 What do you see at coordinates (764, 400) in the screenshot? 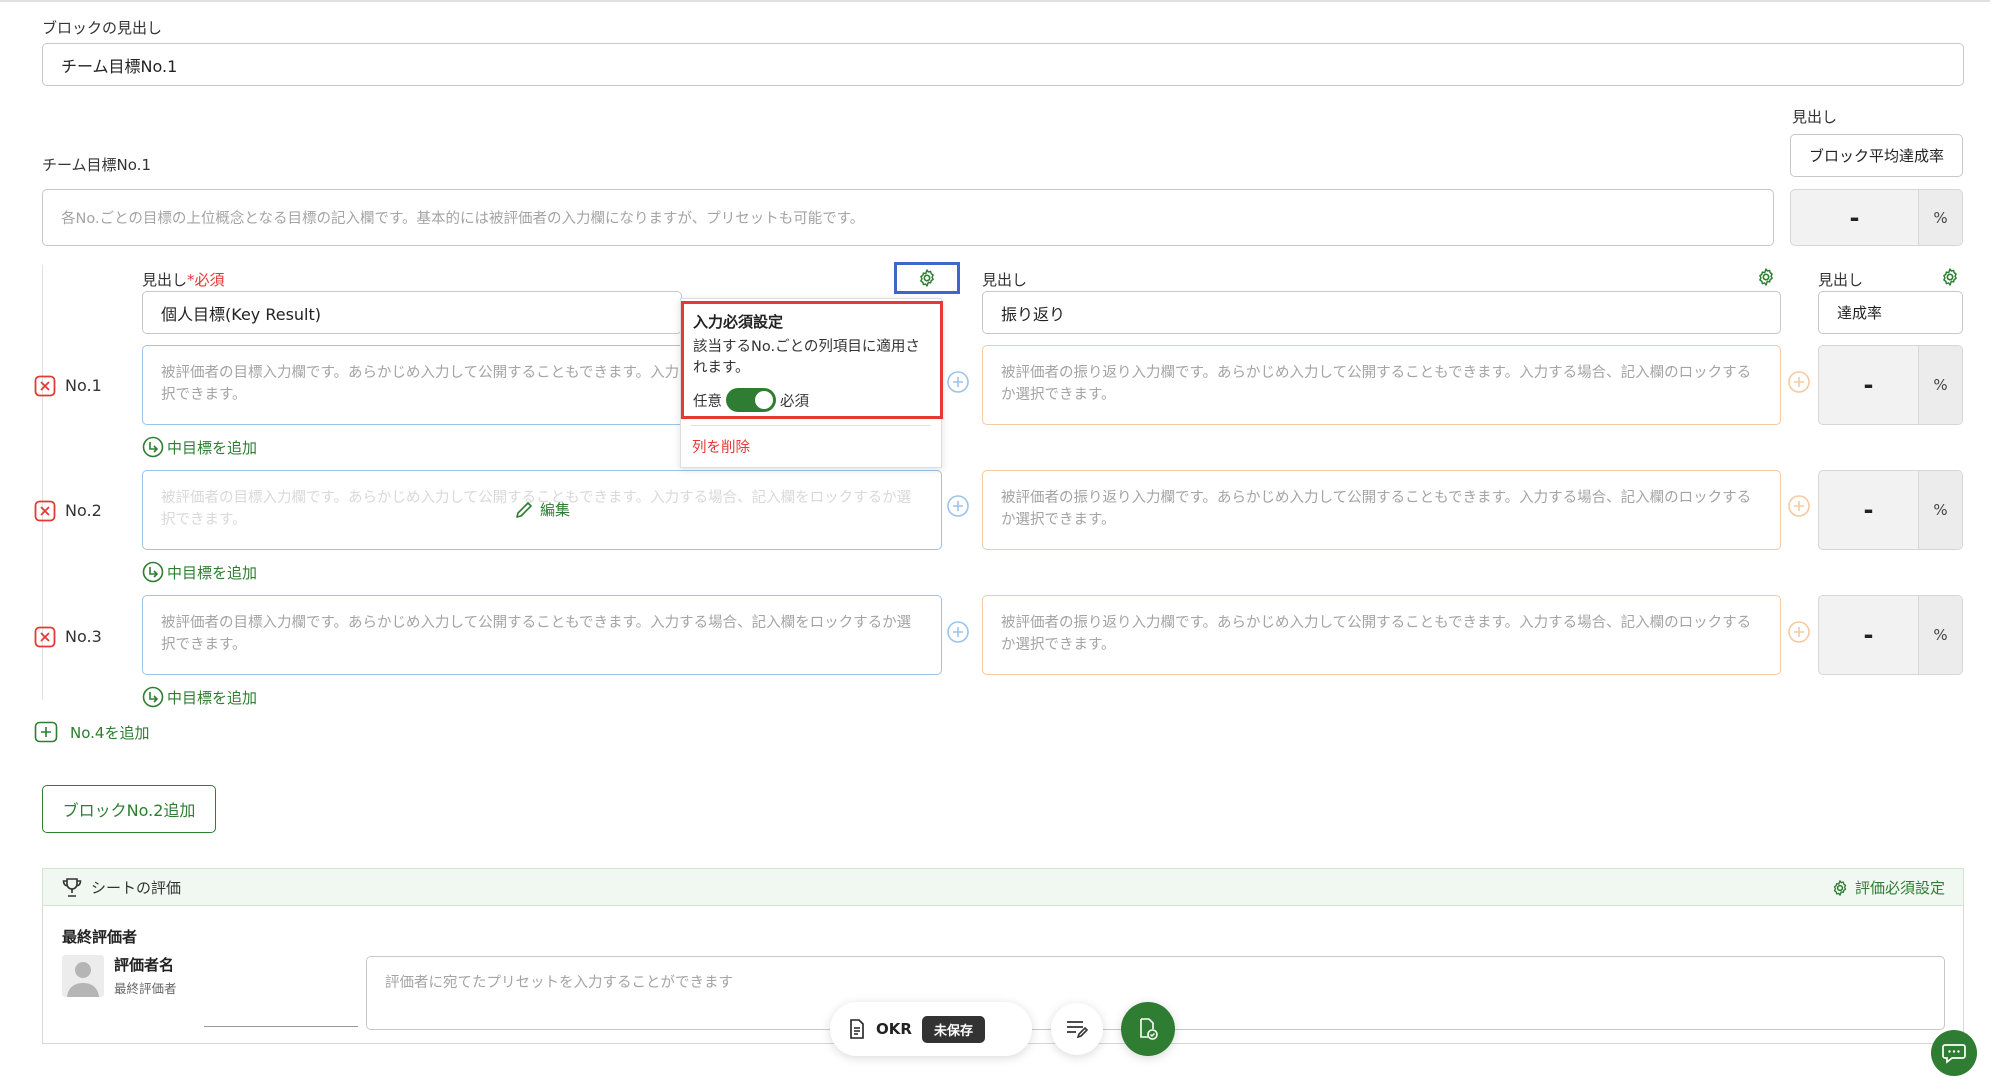
I see `toggle-knob` at bounding box center [764, 400].